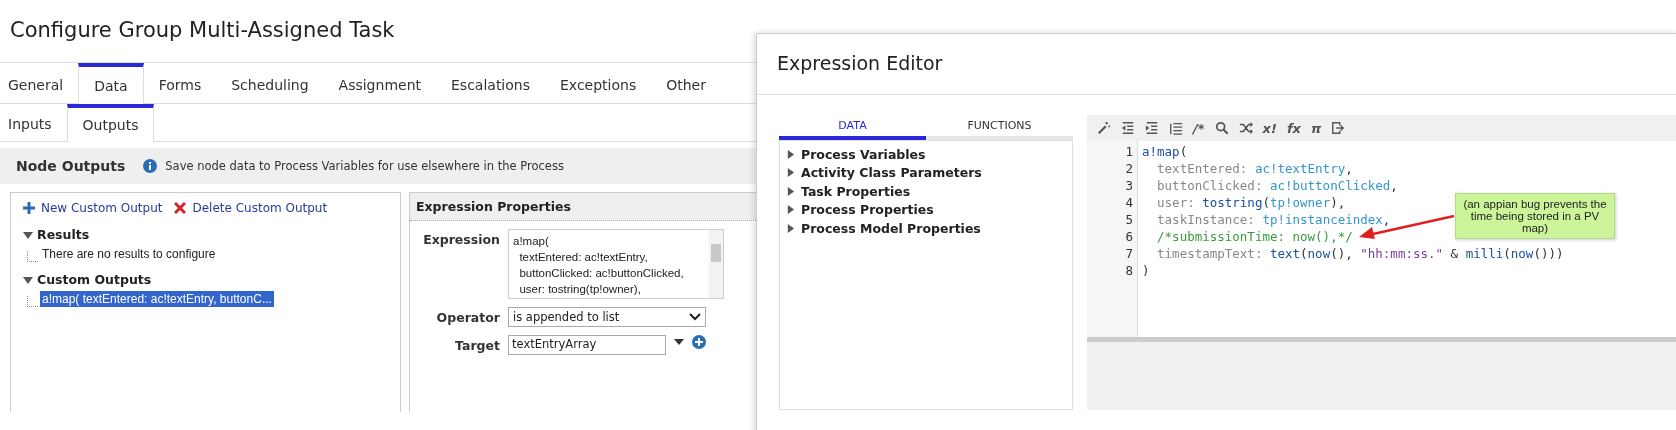 The image size is (1676, 430). What do you see at coordinates (1129, 185) in the screenshot?
I see `line-number: 3` at bounding box center [1129, 185].